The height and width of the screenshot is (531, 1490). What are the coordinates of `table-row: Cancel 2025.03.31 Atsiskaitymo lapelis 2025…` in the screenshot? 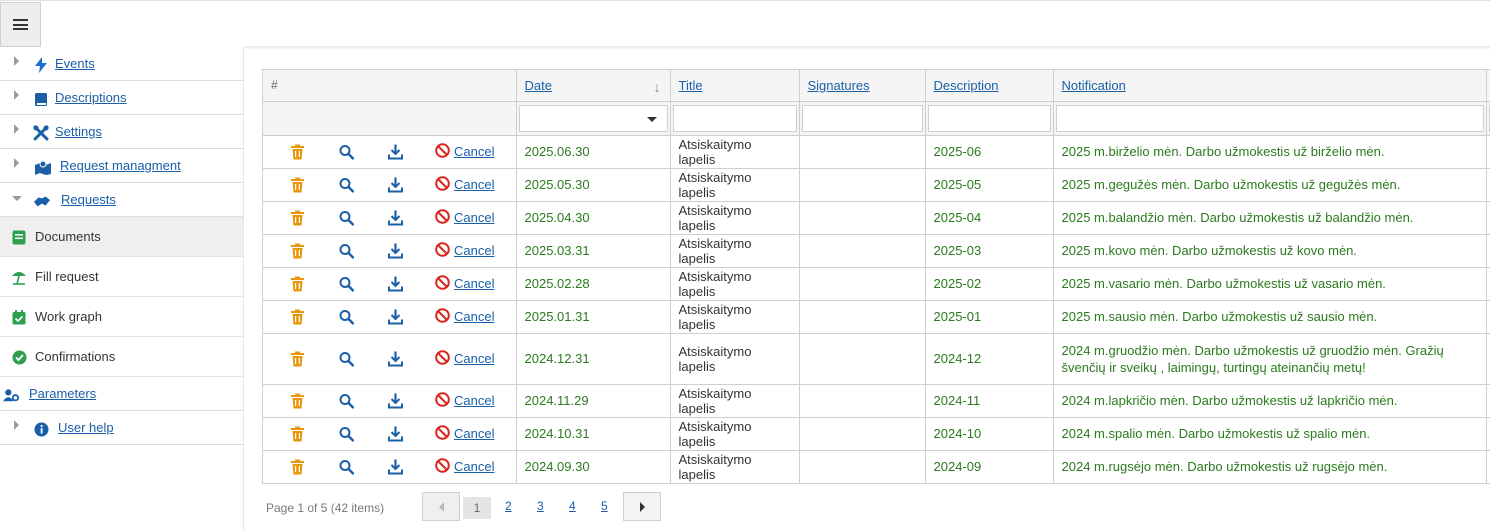 It's located at (876, 251).